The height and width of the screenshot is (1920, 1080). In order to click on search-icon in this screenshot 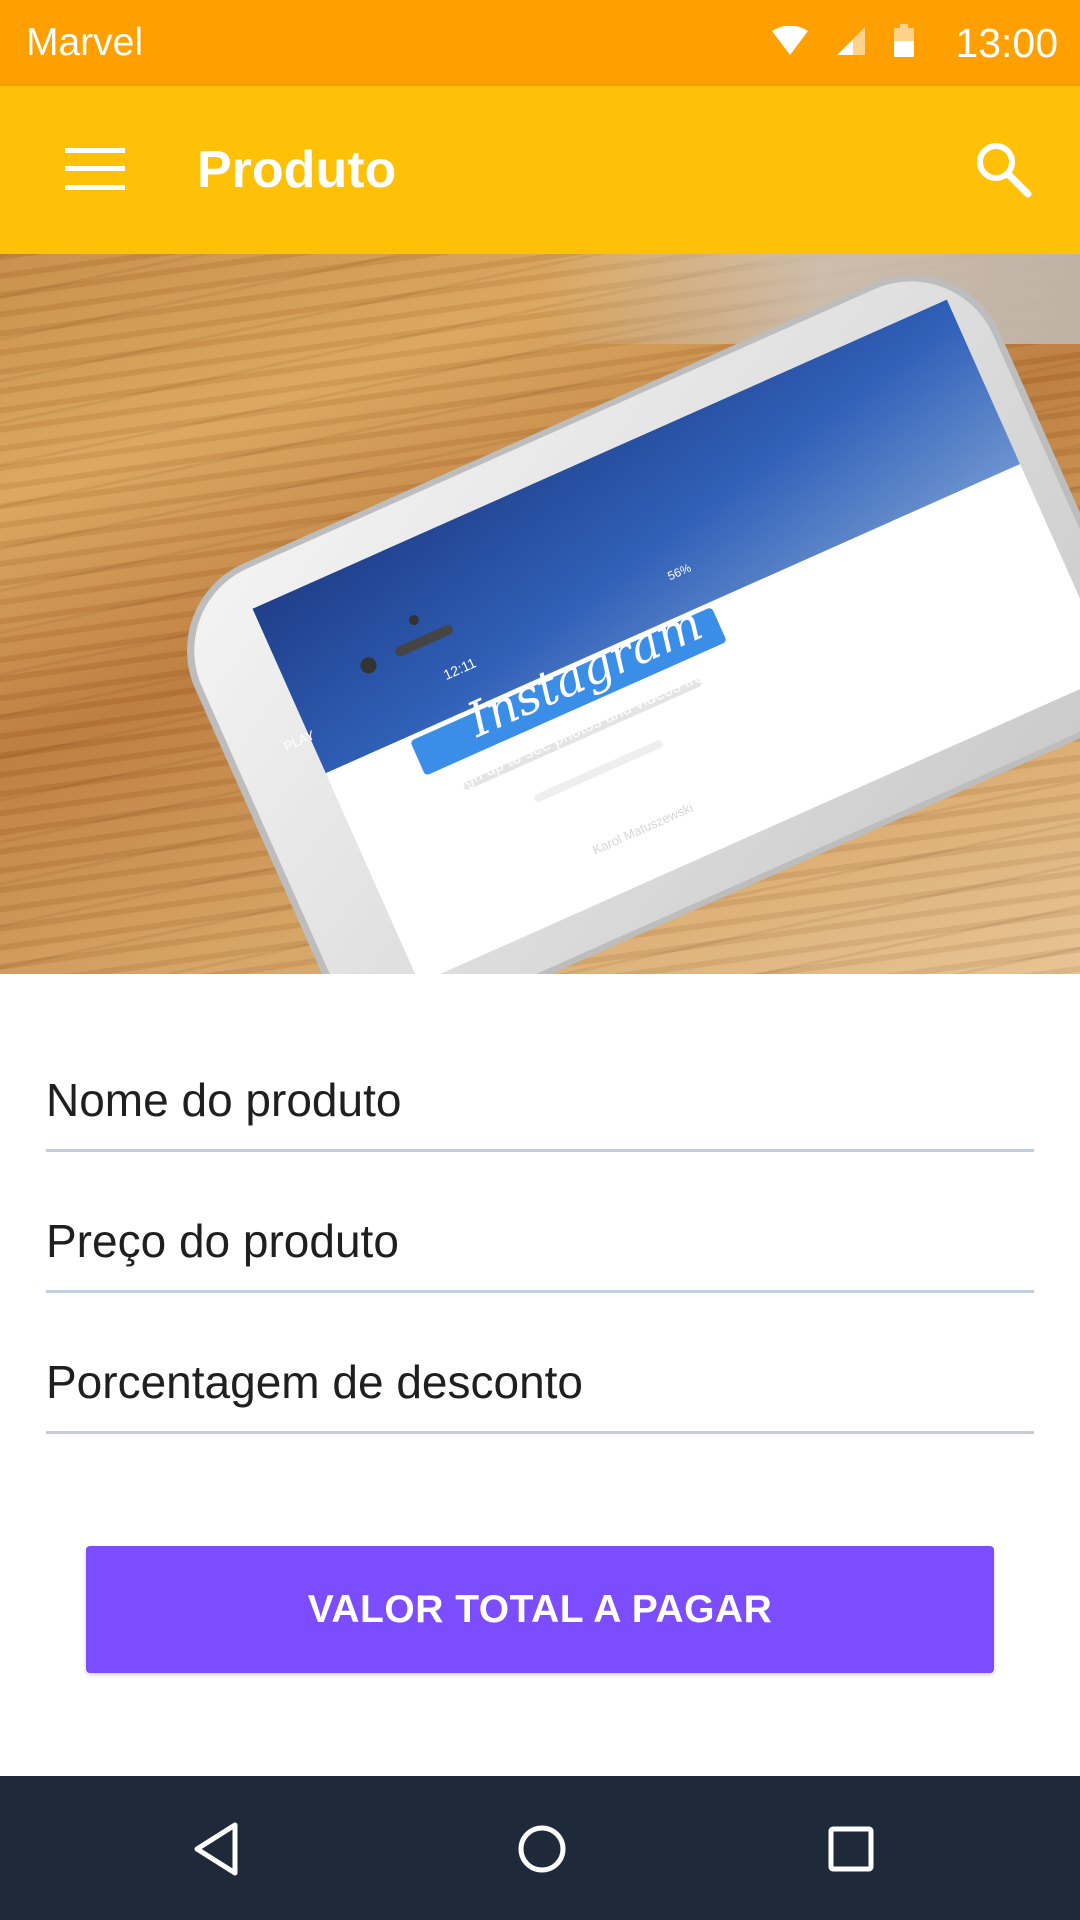, I will do `click(1003, 171)`.